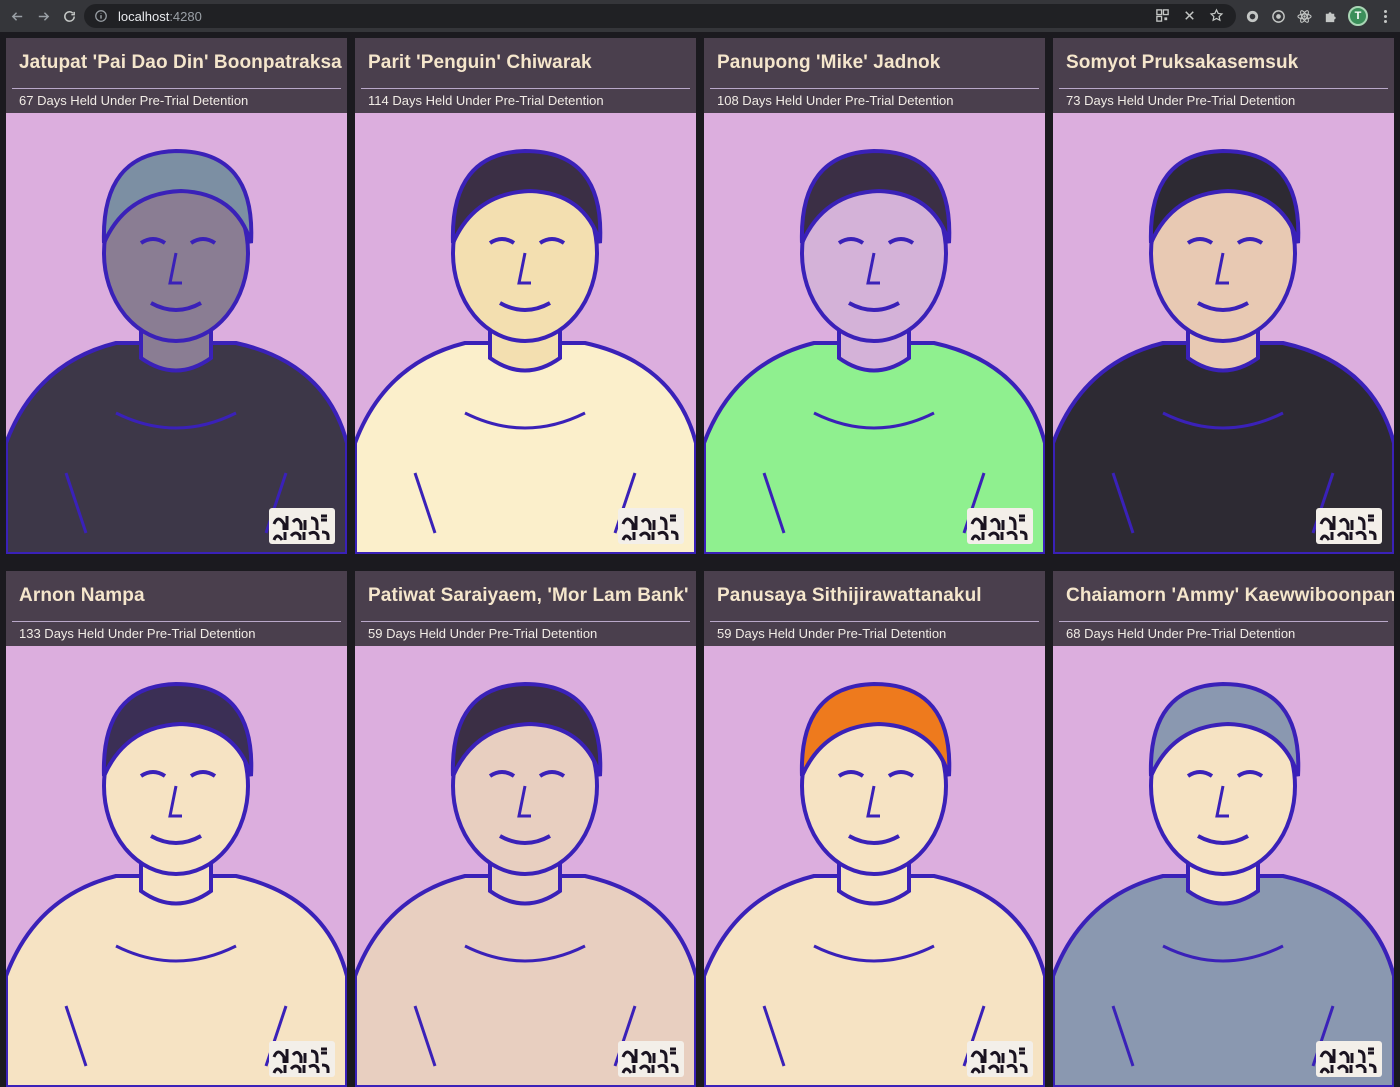 The height and width of the screenshot is (1087, 1400). Describe the element at coordinates (1189, 15) in the screenshot. I see `close-icon` at that location.